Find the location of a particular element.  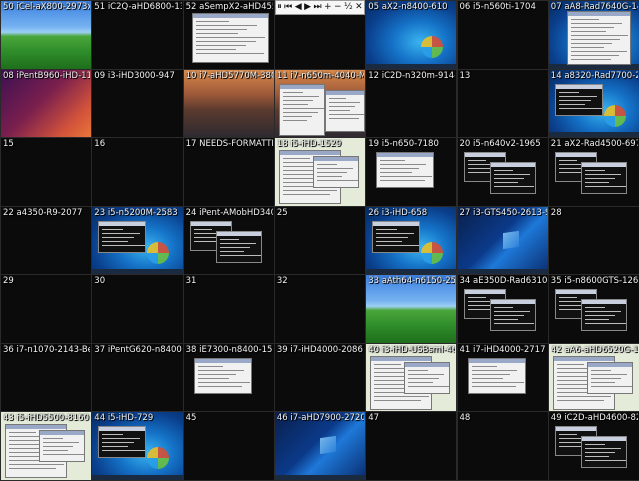

monitor-tile: 43 i5-iHD5500-8160-lin is located at coordinates (46, 446).